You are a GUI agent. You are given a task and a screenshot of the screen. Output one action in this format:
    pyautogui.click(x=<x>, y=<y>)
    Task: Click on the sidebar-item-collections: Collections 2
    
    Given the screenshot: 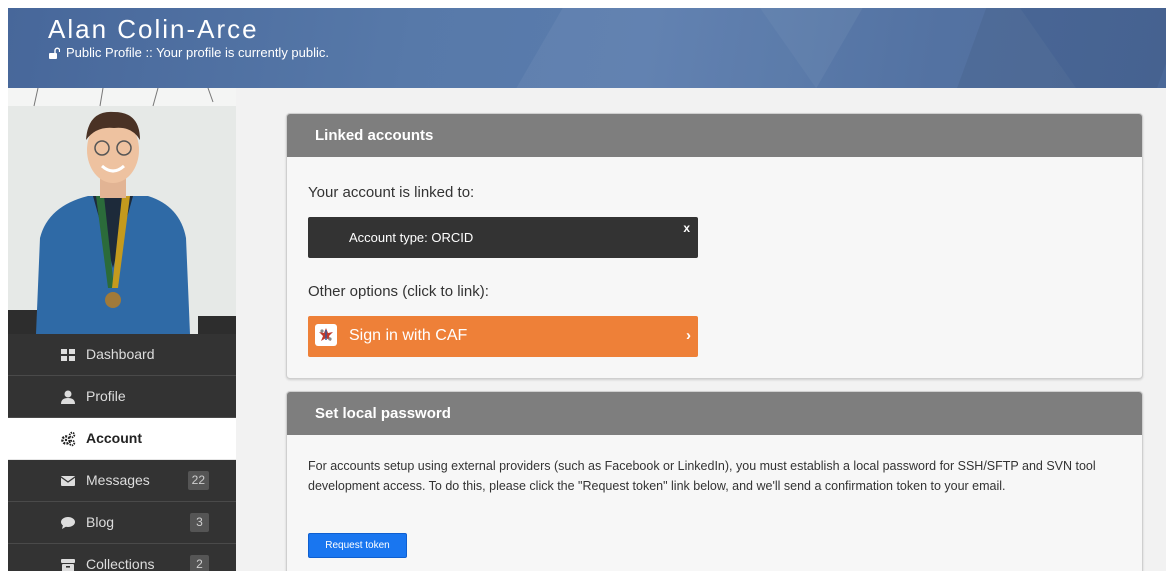 What is the action you would take?
    pyautogui.click(x=122, y=557)
    